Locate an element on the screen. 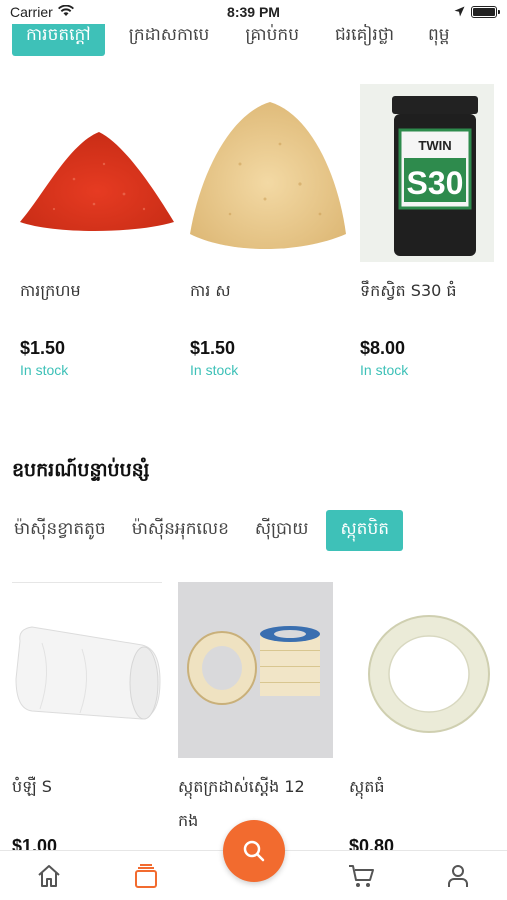 The height and width of the screenshot is (900, 507). battery-icon is located at coordinates (485, 12).